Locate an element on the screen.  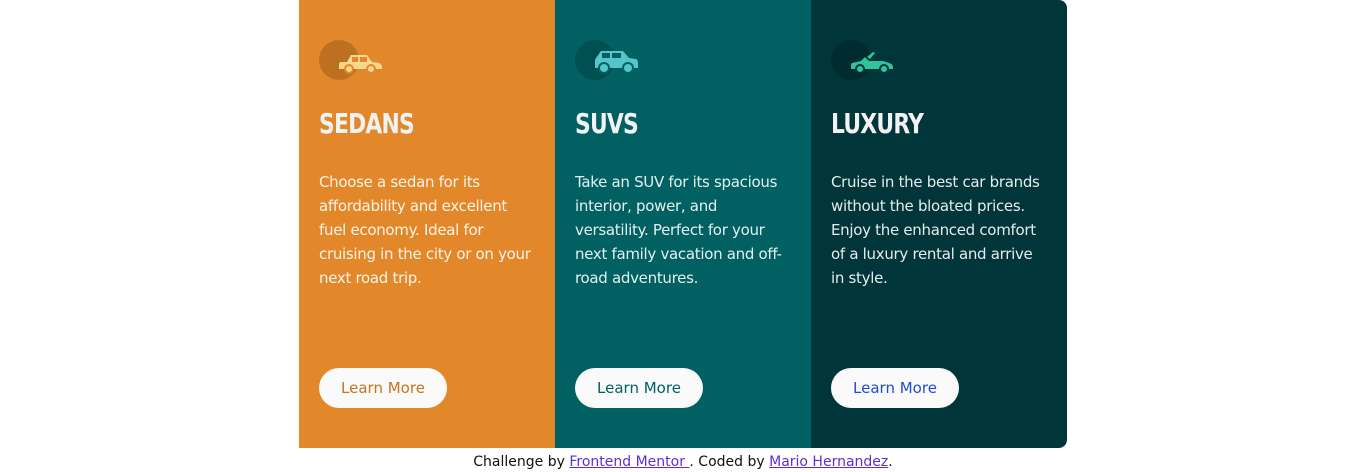
card-title: SEDANS is located at coordinates (367, 123).